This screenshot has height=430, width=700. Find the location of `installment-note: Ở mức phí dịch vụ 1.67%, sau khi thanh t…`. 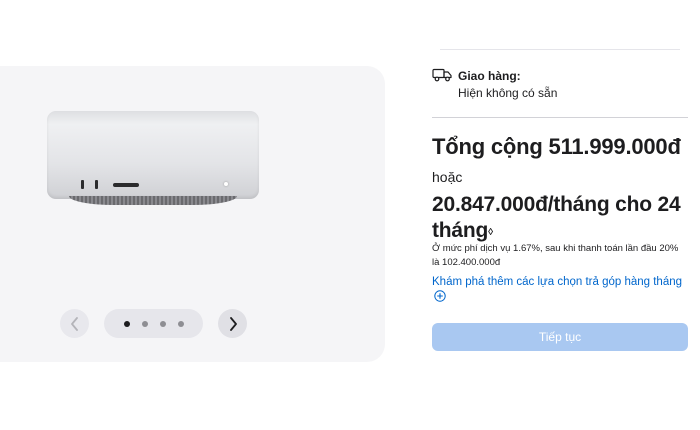

installment-note: Ở mức phí dịch vụ 1.67%, sau khi thanh t… is located at coordinates (555, 255).